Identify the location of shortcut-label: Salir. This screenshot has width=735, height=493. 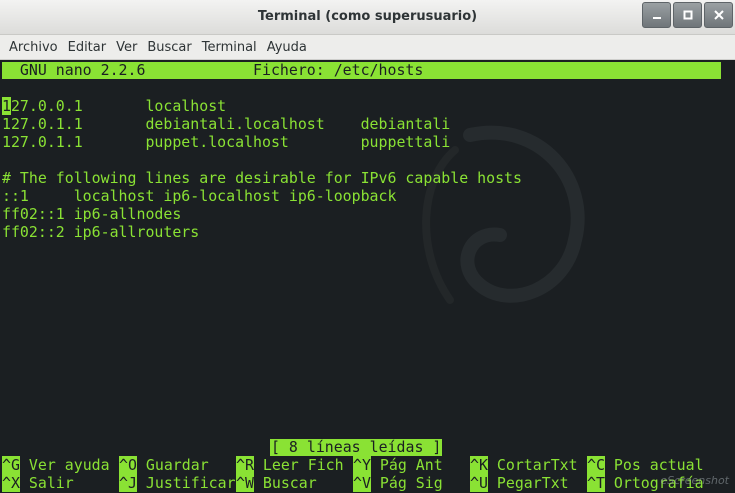
(46, 483).